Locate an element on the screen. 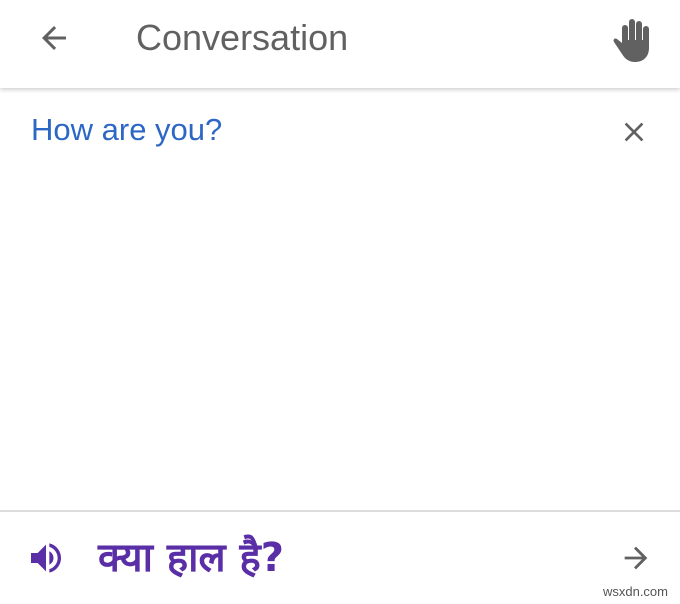 The height and width of the screenshot is (604, 680). clear-button is located at coordinates (634, 132).